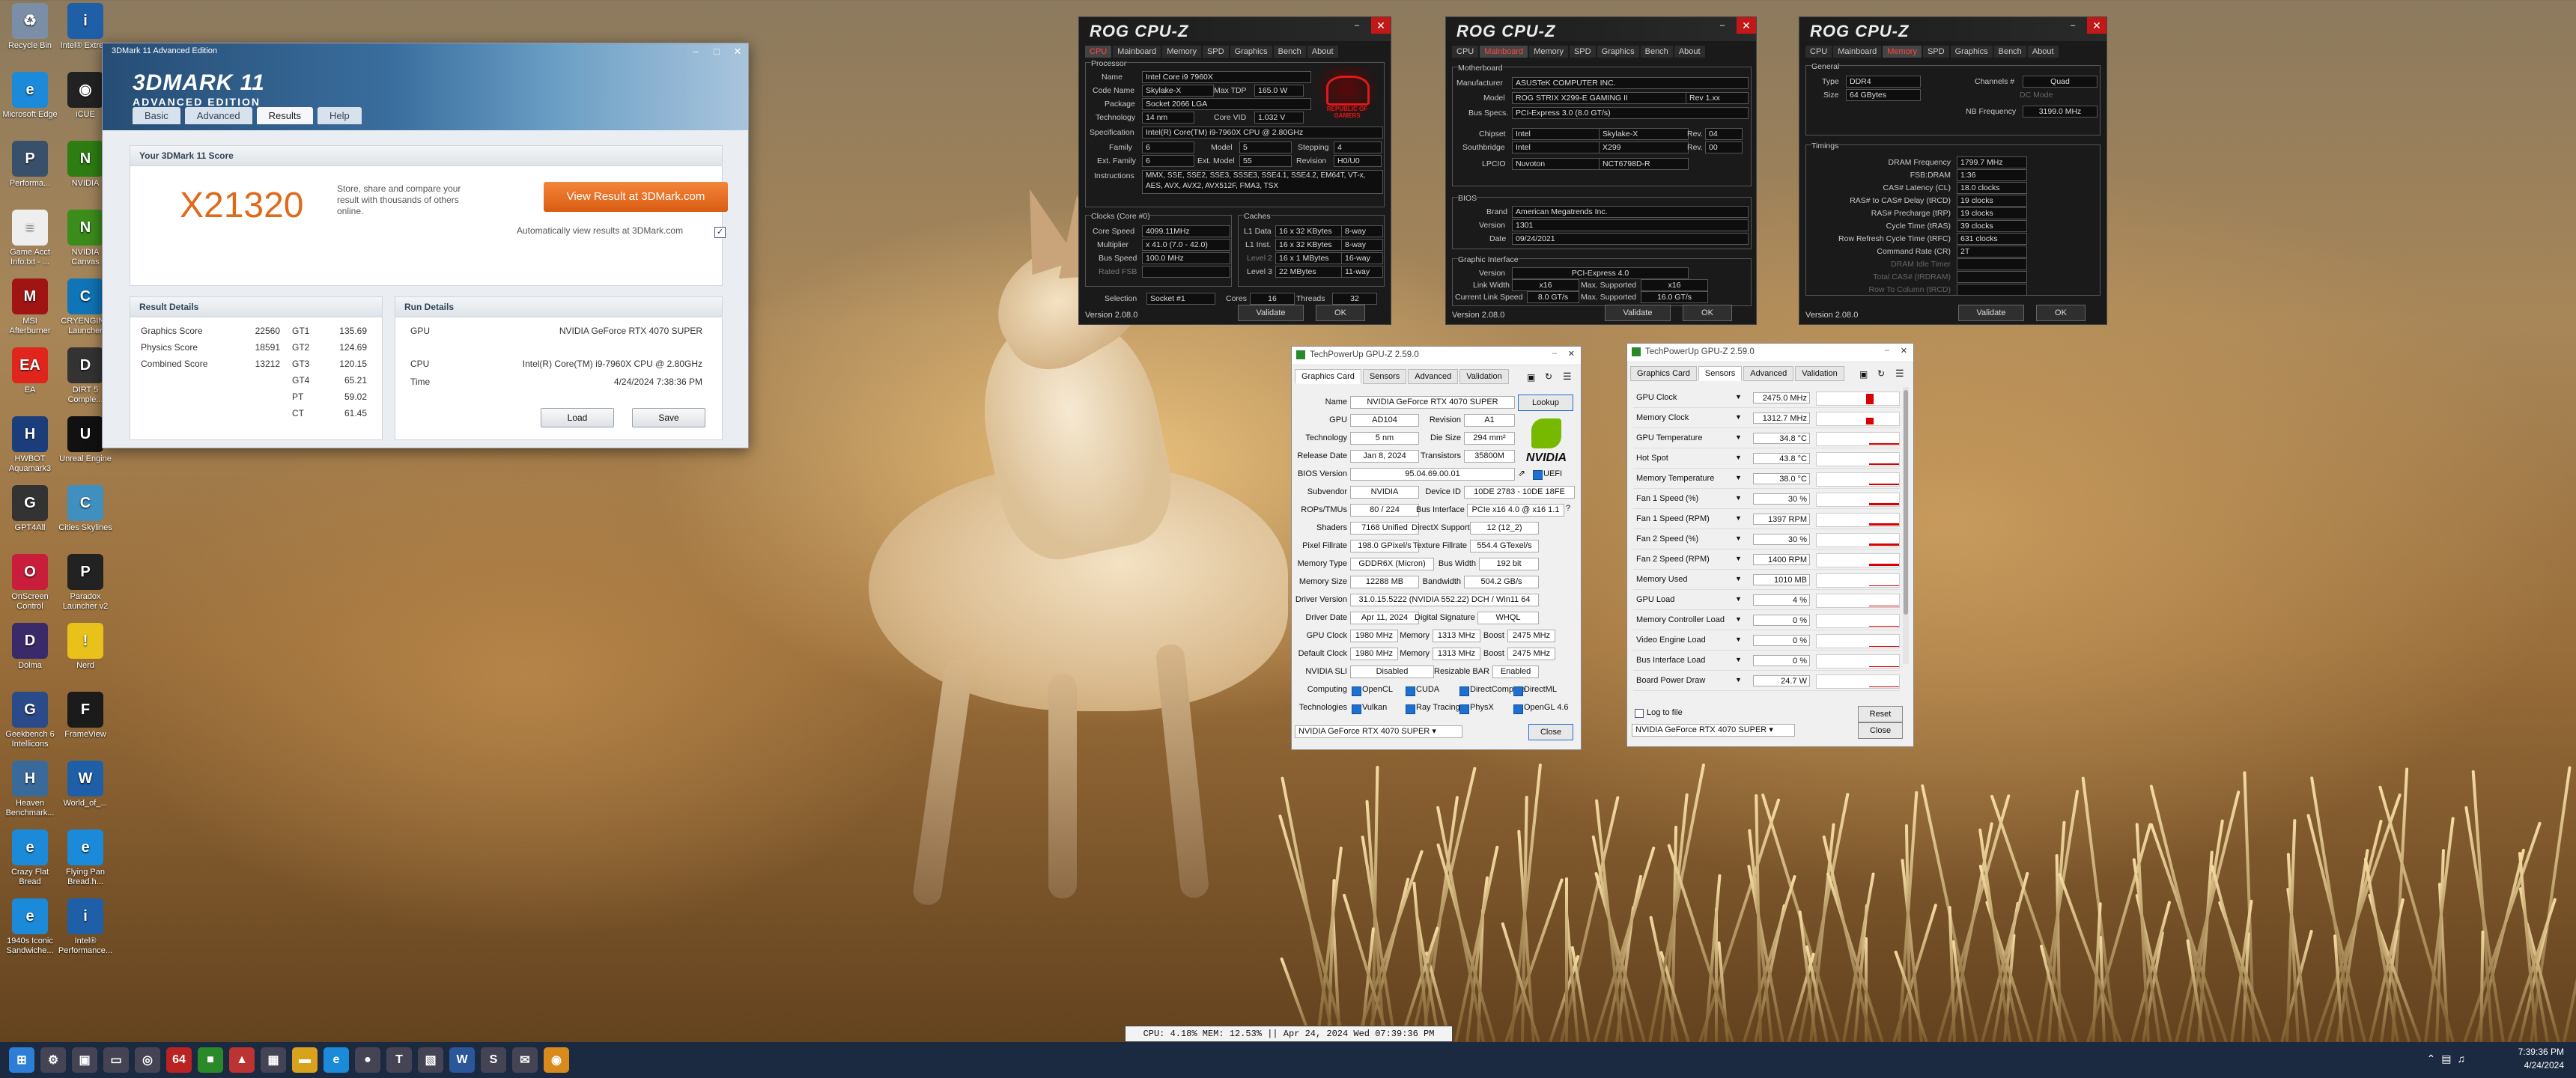 This screenshot has height=1078, width=2576. Describe the element at coordinates (2449, 1059) in the screenshot. I see `tray-icons: ⌃▤♫` at that location.